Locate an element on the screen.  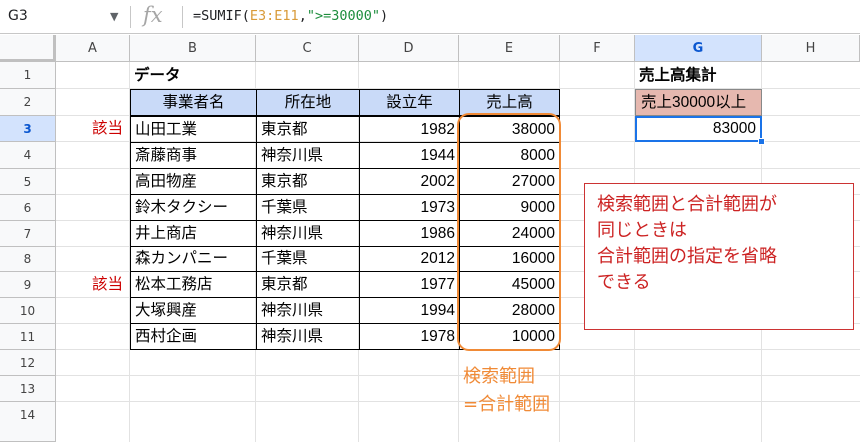
cell-name: 山田工業 is located at coordinates (193, 129).